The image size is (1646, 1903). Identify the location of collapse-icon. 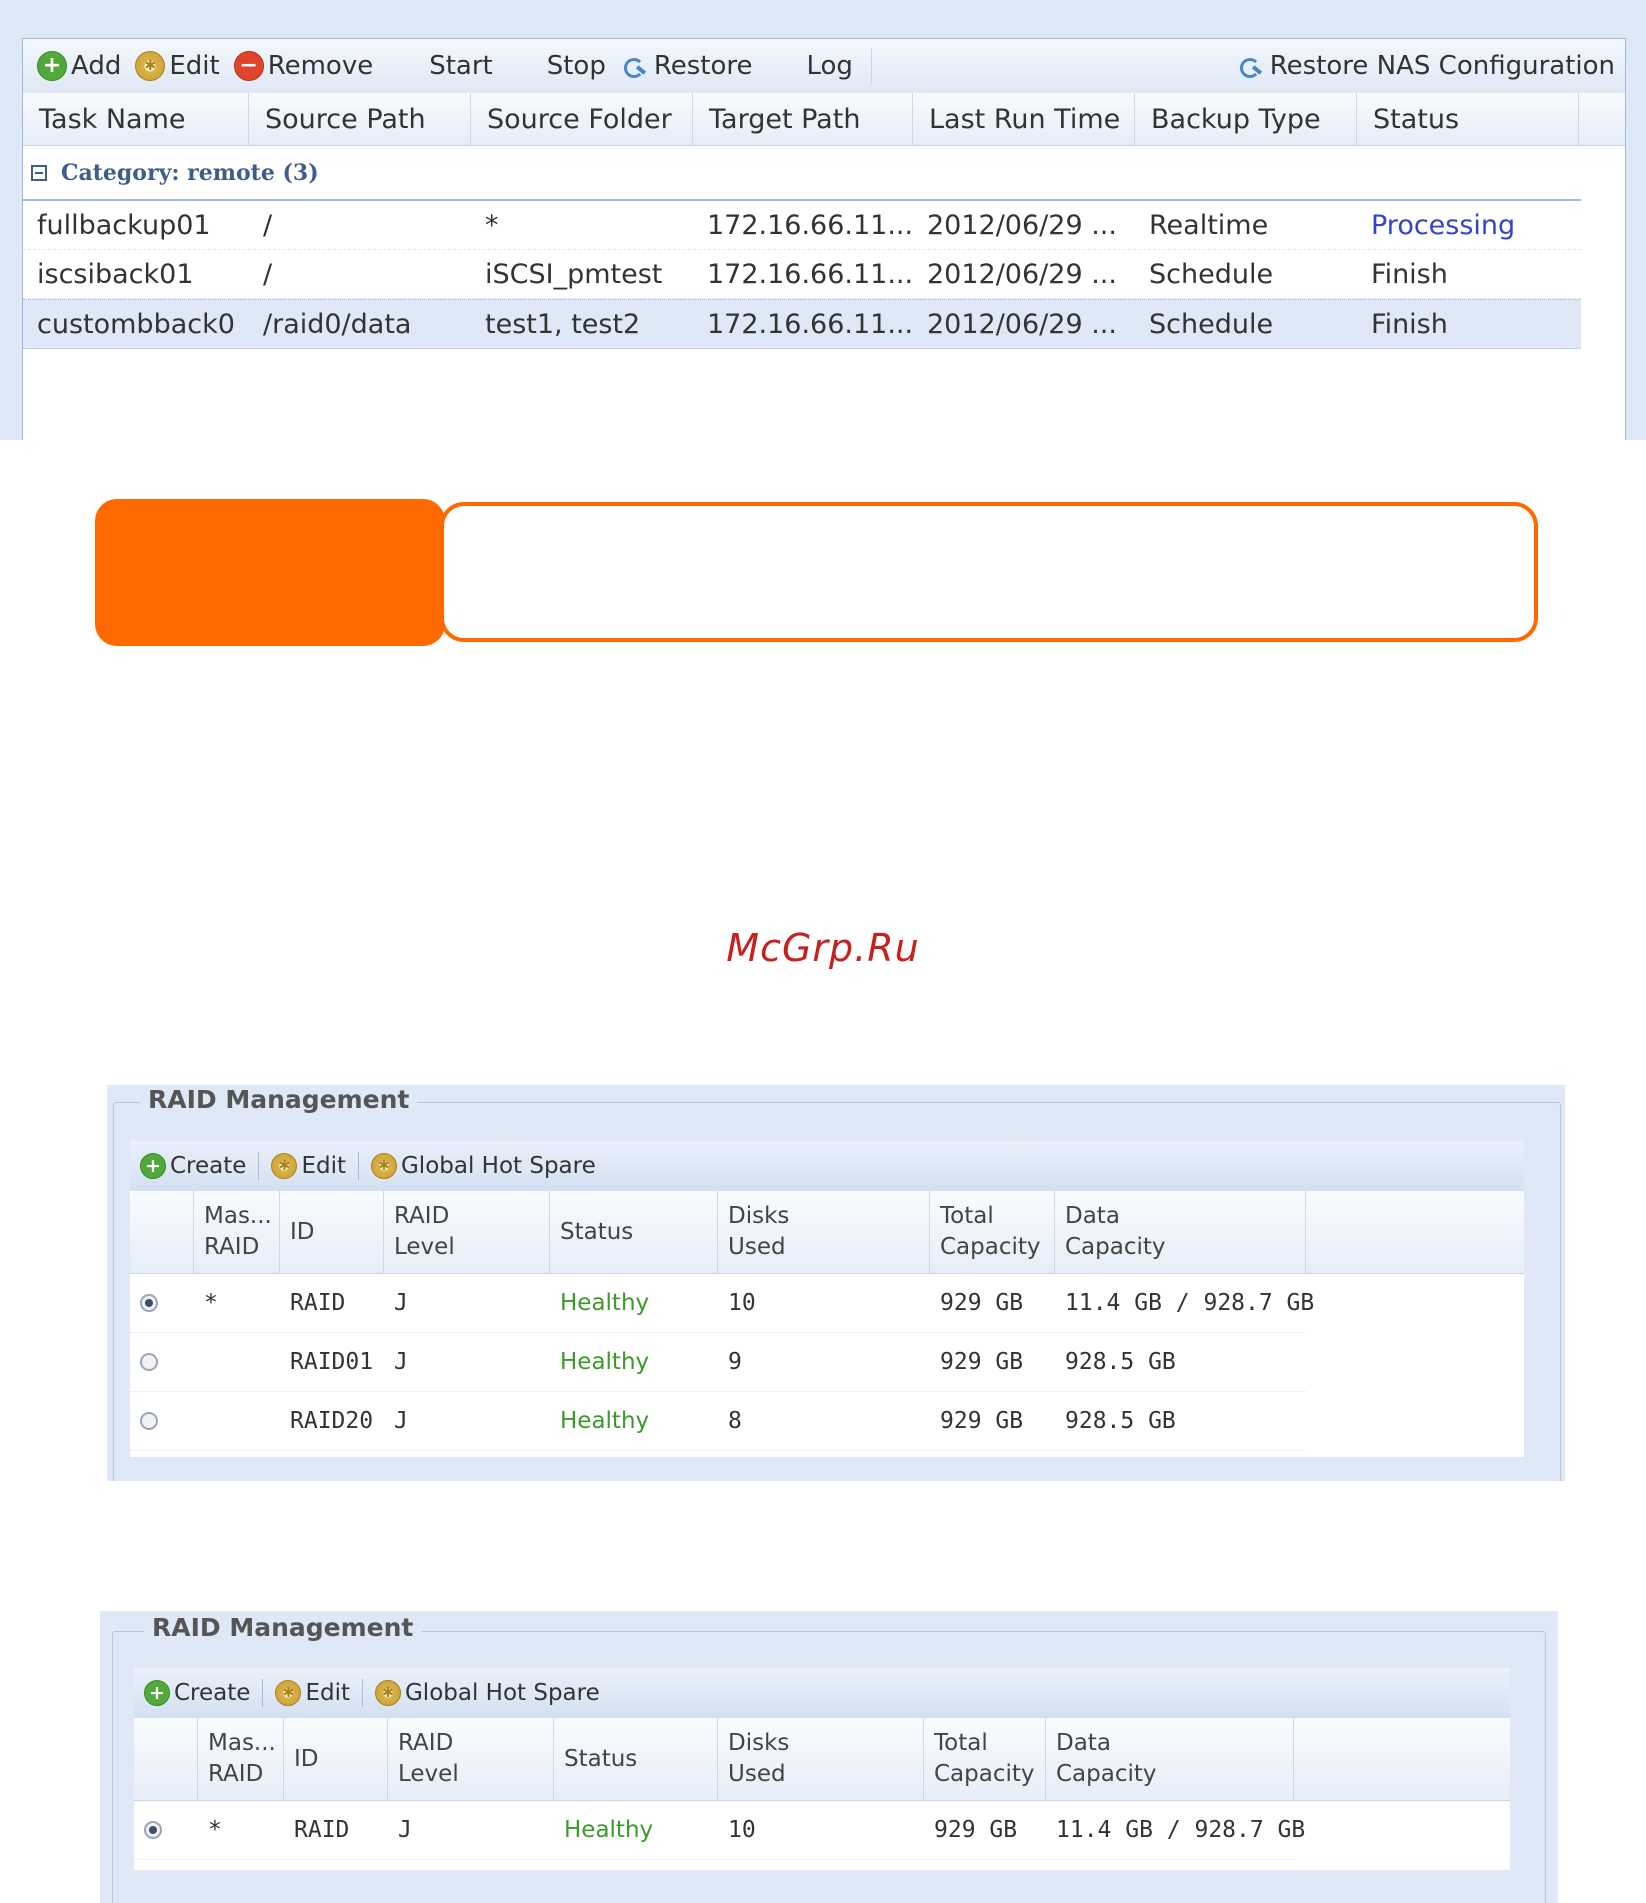
(39, 173).